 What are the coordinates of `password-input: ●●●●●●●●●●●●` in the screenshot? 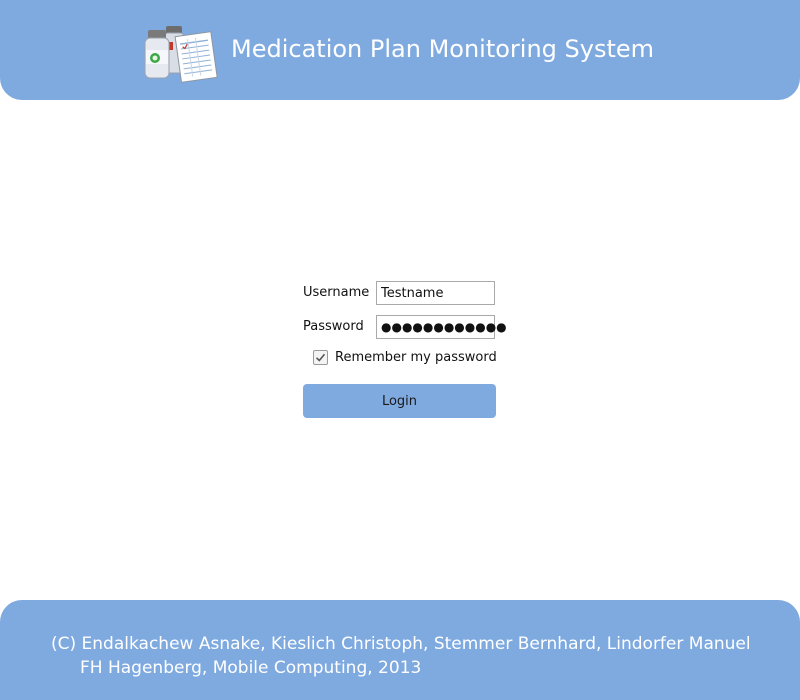 It's located at (441, 327).